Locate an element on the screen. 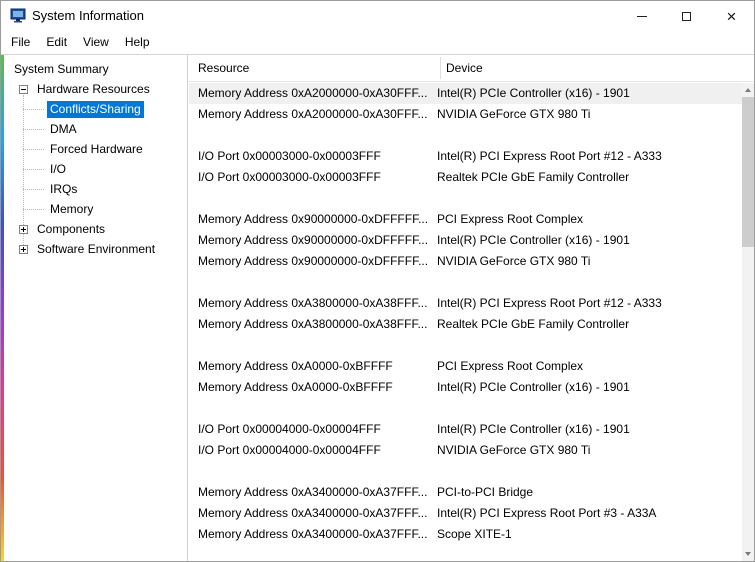  device-cell: Scope XITE-1 is located at coordinates (474, 534).